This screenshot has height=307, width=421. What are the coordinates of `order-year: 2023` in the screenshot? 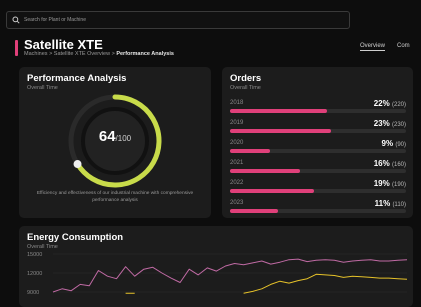 It's located at (237, 203).